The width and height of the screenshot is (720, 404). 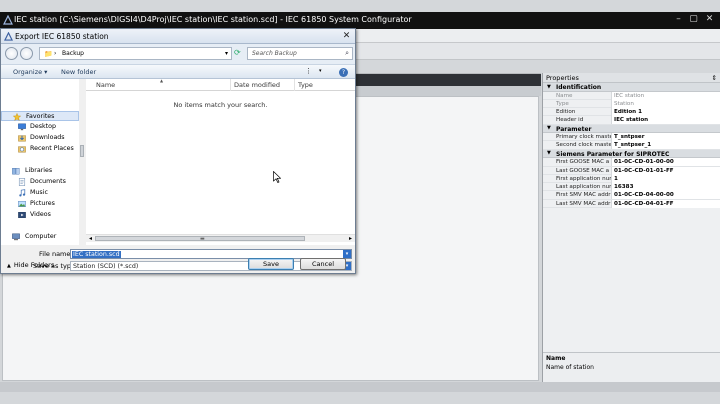 I want to click on property-key: Last GOOSE MAC a, so click(x=583, y=170).